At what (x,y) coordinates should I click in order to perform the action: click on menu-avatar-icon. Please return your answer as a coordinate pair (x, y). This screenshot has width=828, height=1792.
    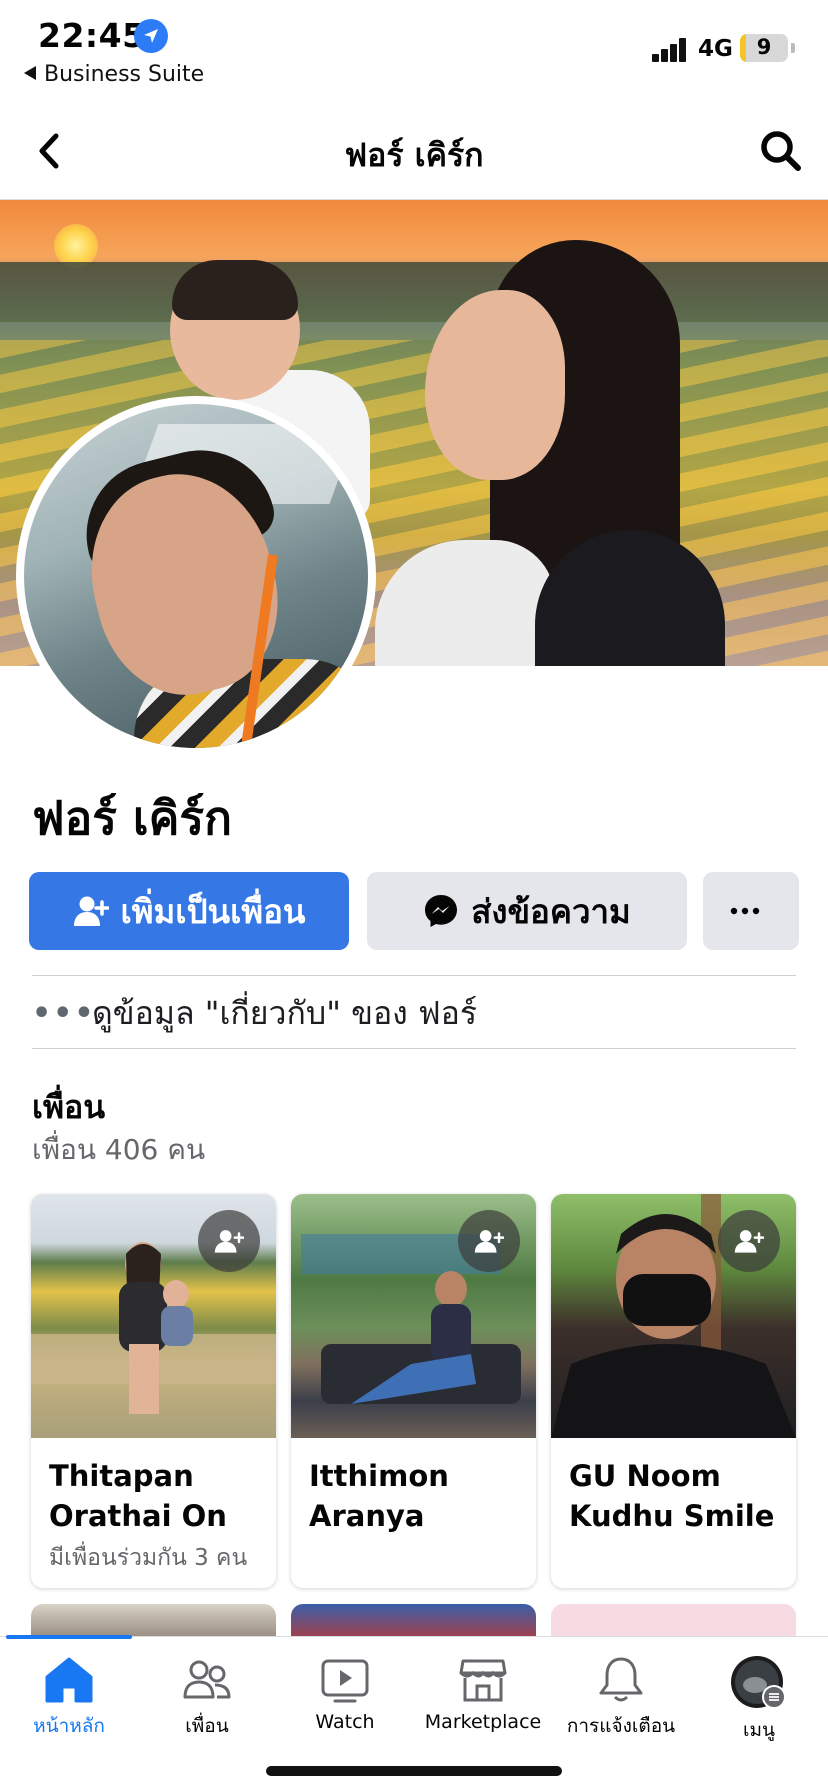
    Looking at the image, I should click on (758, 1682).